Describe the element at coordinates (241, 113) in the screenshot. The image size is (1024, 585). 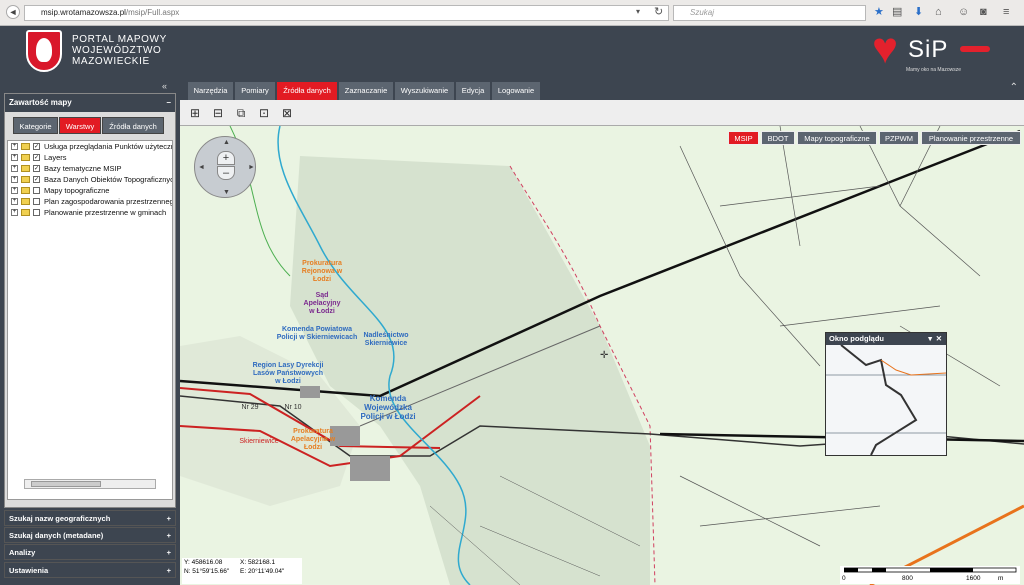
I see `add-layer-icon: ⧉` at that location.